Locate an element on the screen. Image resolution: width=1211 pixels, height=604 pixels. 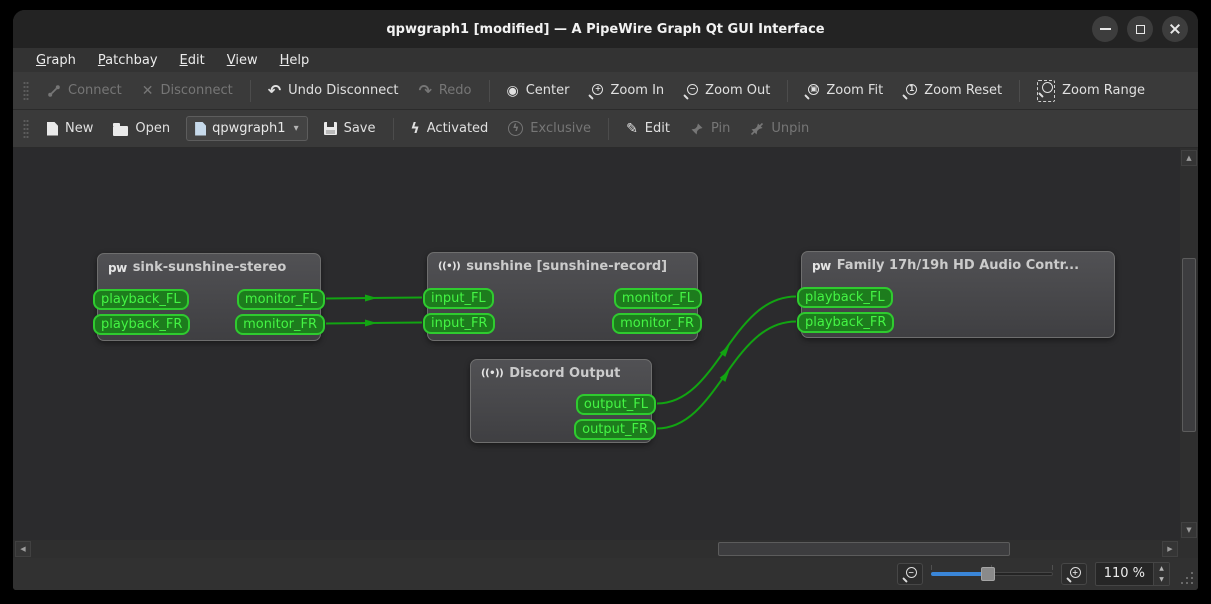
open-button: Open is located at coordinates (141, 128).